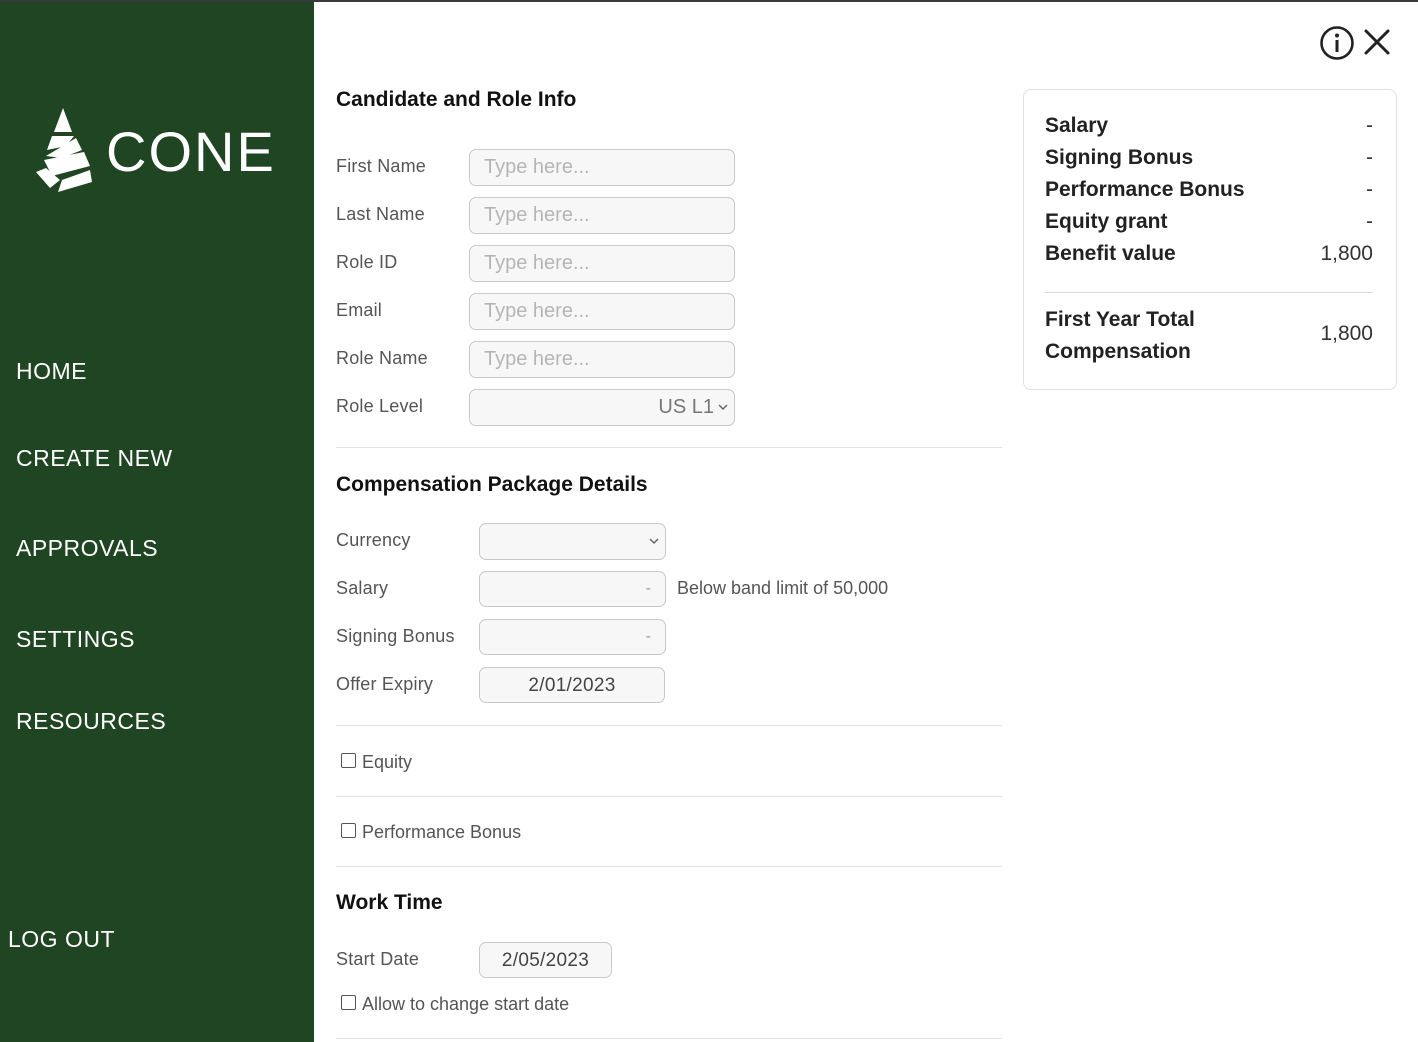 Image resolution: width=1418 pixels, height=1042 pixels. What do you see at coordinates (348, 1002) in the screenshot?
I see `allow-change-start-date-checkbox` at bounding box center [348, 1002].